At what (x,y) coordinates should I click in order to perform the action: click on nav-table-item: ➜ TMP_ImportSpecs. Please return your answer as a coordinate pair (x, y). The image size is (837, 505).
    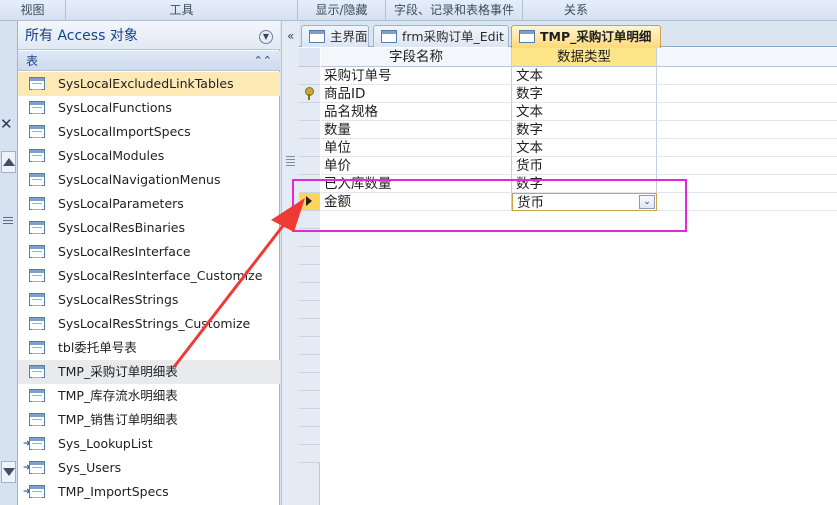
    Looking at the image, I should click on (149, 492).